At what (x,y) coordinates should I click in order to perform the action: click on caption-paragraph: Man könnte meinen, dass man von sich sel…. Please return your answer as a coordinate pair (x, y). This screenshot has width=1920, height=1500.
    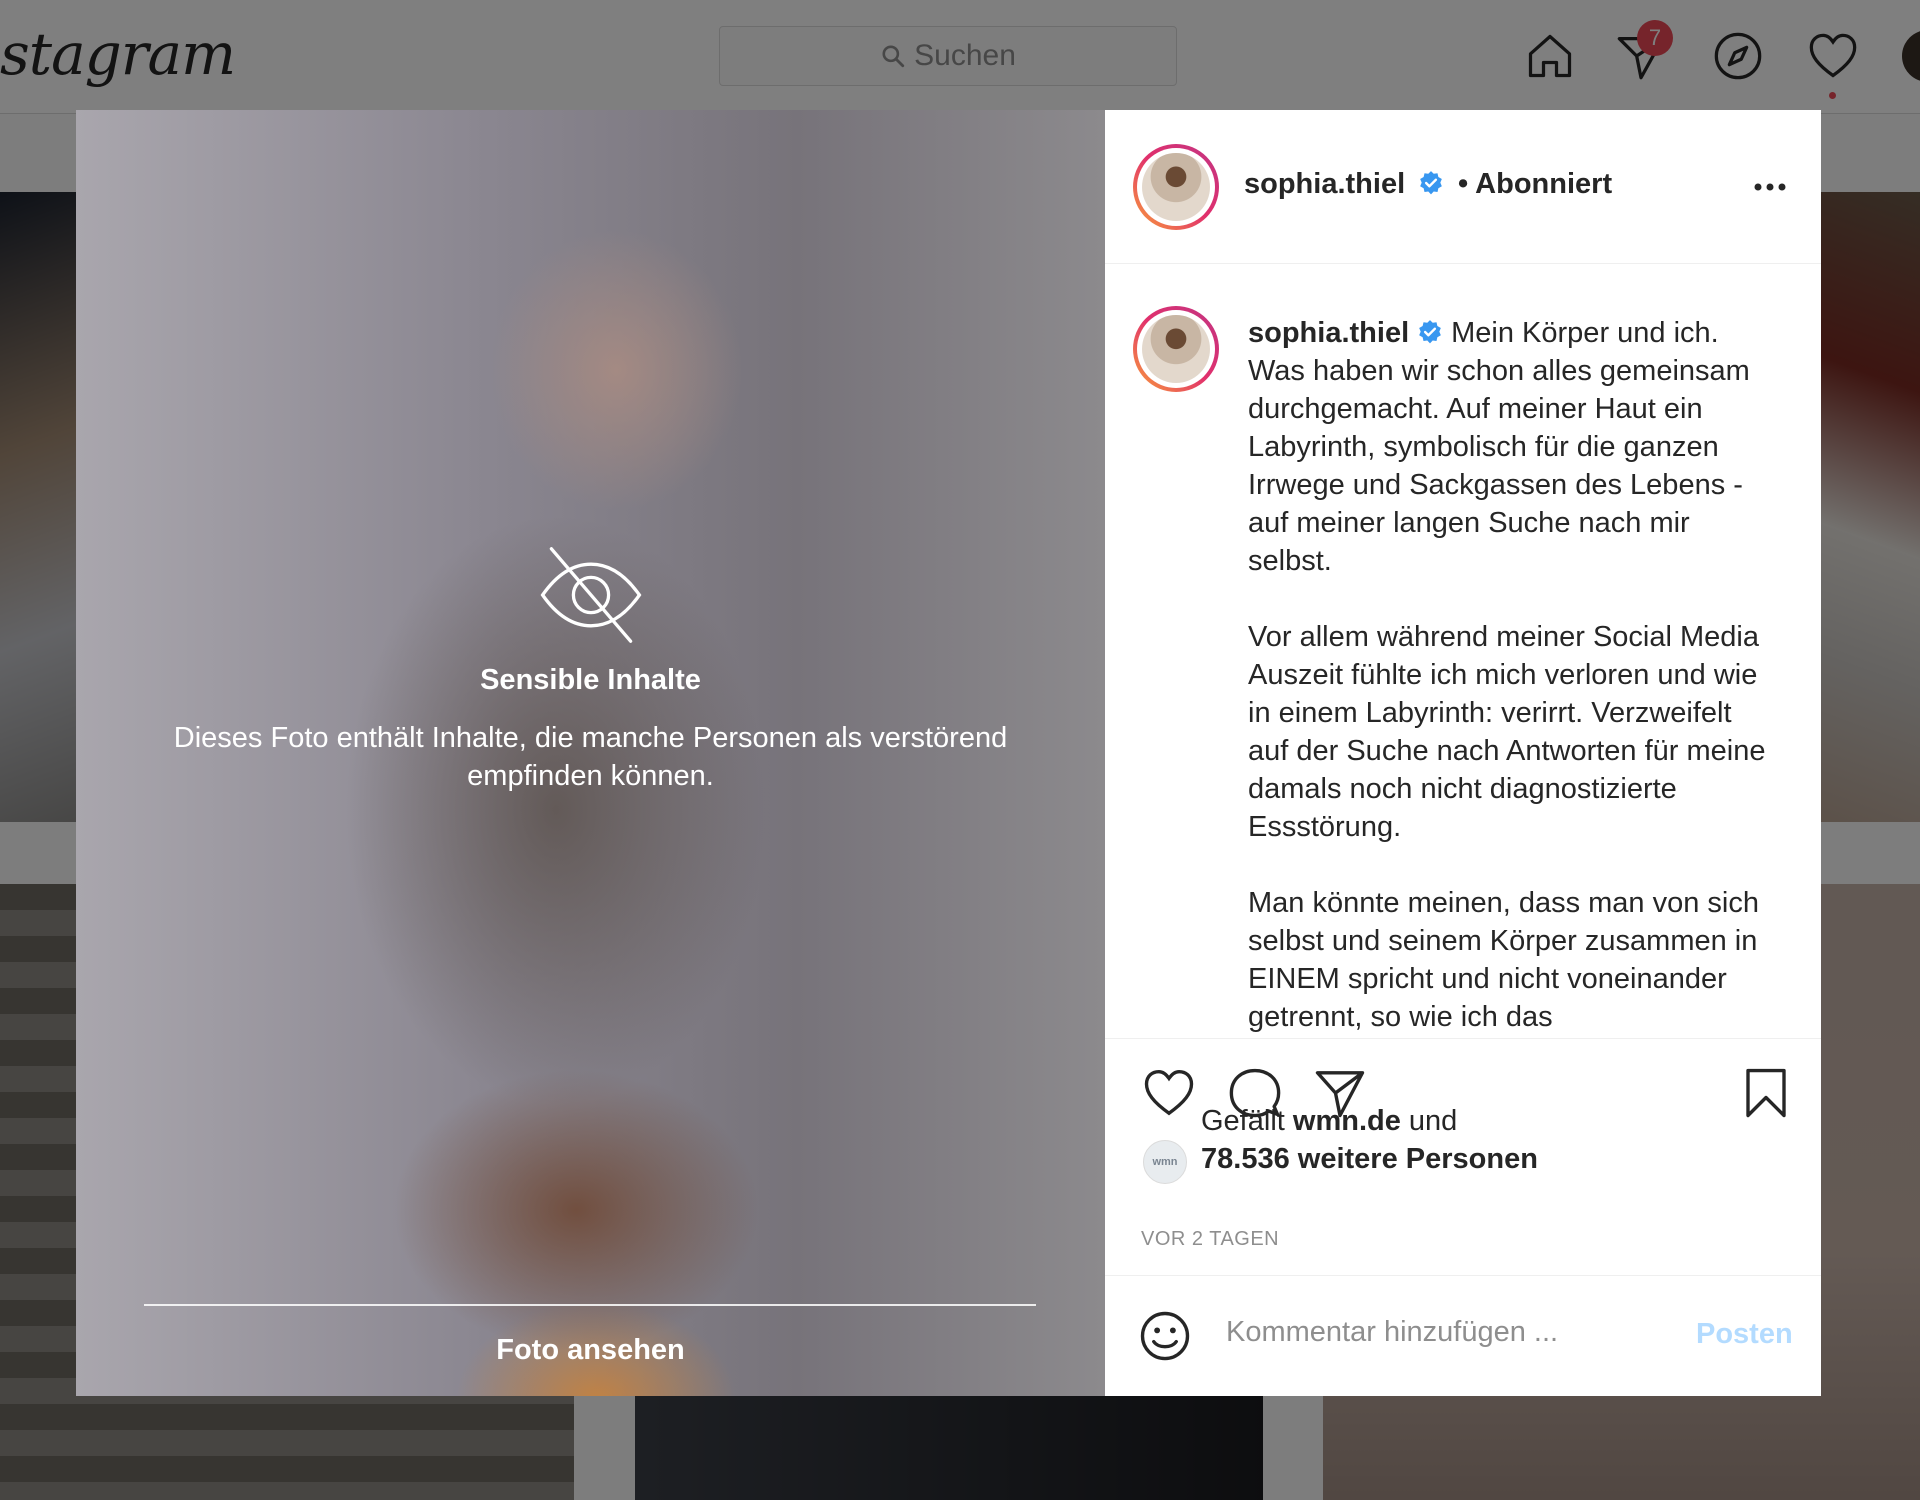
    Looking at the image, I should click on (1503, 960).